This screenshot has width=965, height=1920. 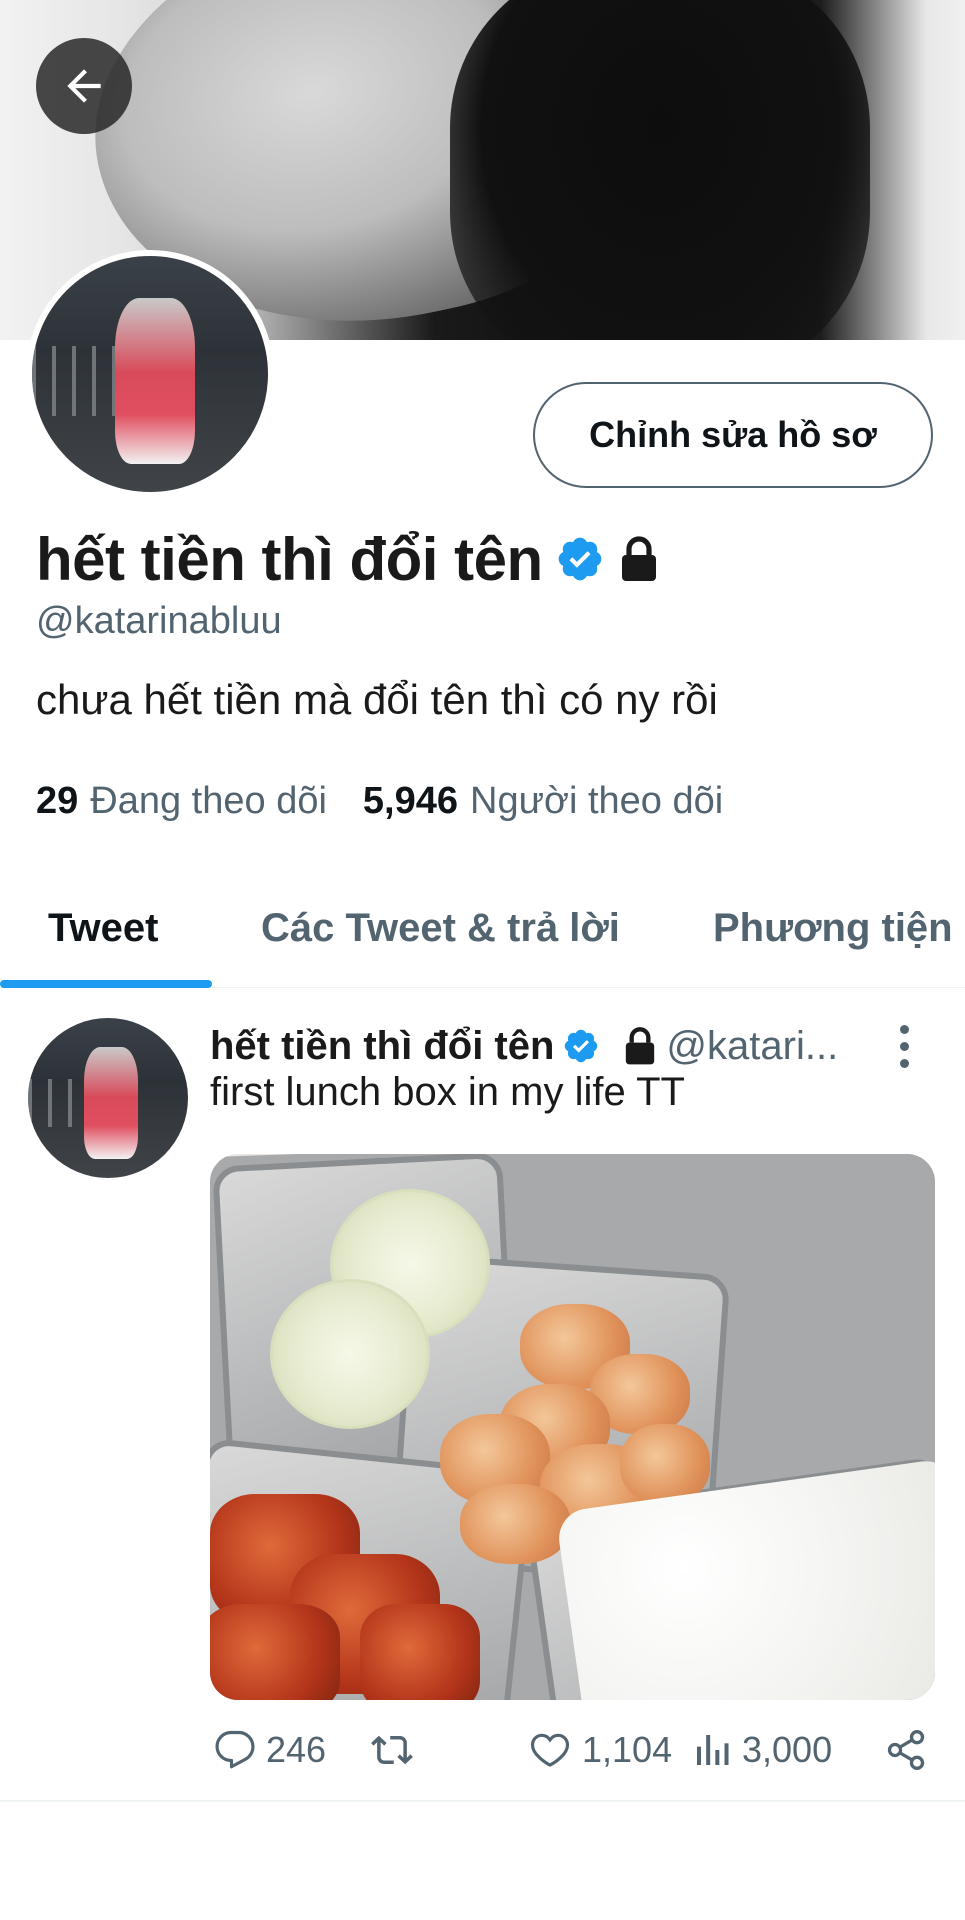 What do you see at coordinates (597, 801) in the screenshot?
I see `followers-label: Người theo dõi` at bounding box center [597, 801].